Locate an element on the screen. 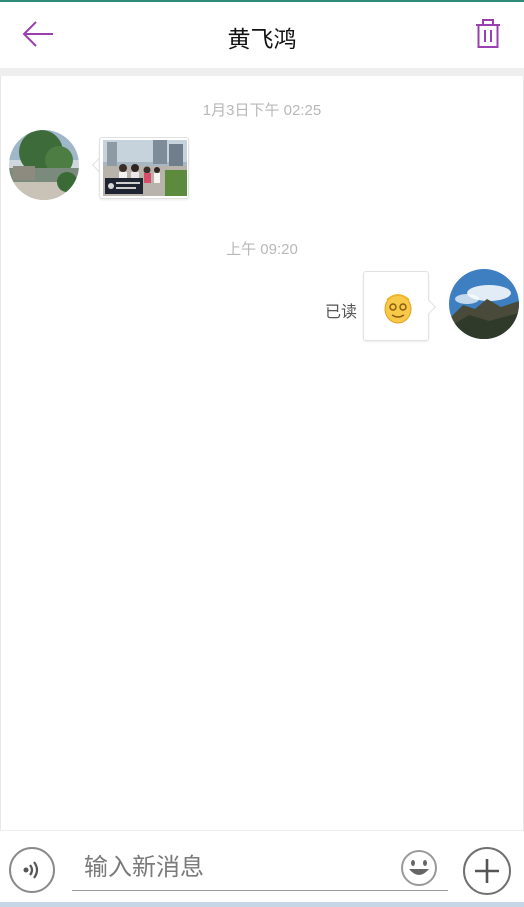 The width and height of the screenshot is (524, 907). image-message-bubble is located at coordinates (144, 168).